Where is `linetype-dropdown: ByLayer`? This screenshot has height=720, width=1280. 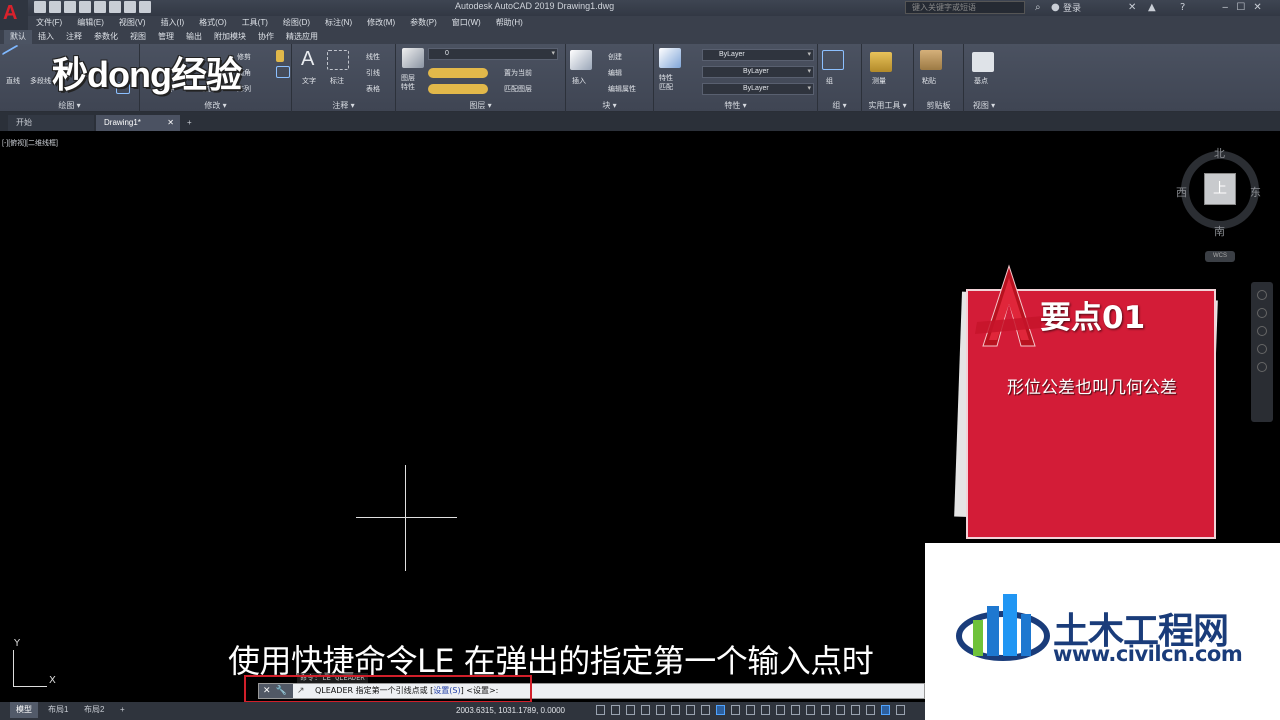
linetype-dropdown: ByLayer is located at coordinates (758, 72).